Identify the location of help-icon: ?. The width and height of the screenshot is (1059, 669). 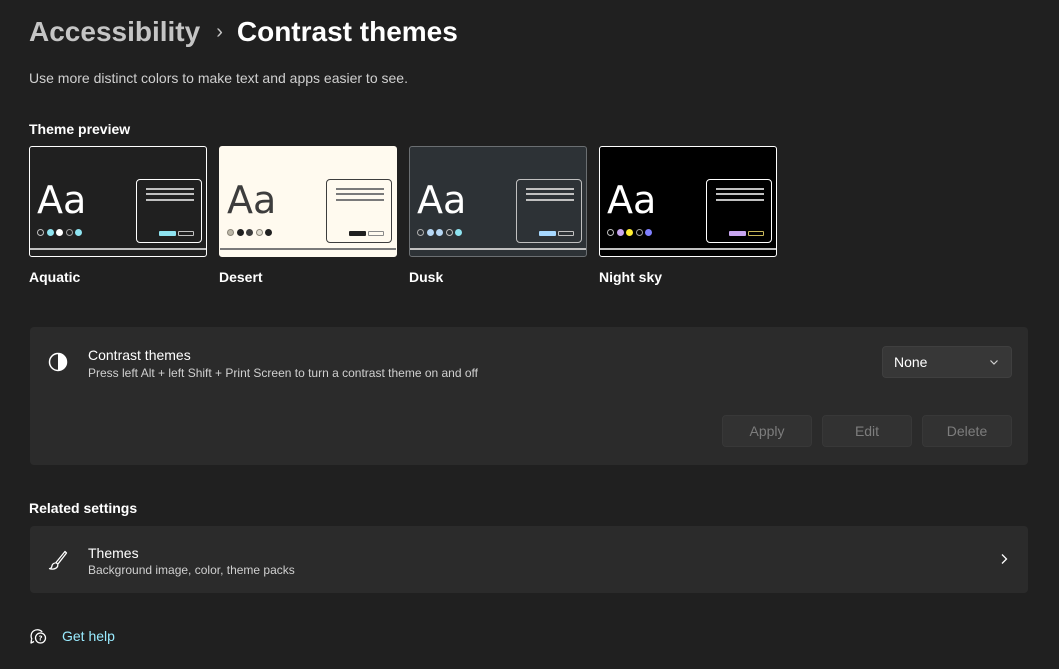
(38, 636).